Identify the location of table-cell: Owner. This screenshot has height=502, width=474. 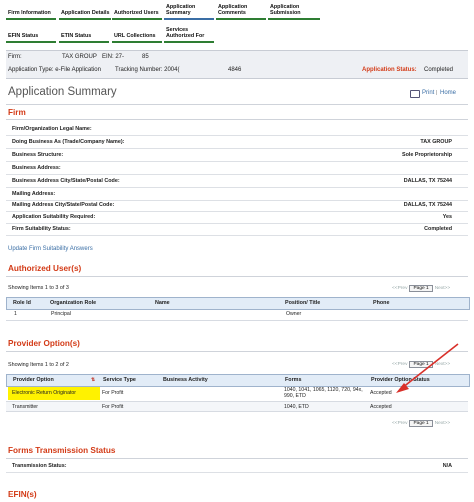
(294, 314).